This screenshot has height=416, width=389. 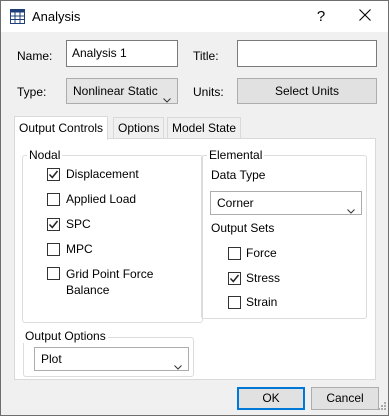 I want to click on tab-options: Options, so click(x=139, y=128).